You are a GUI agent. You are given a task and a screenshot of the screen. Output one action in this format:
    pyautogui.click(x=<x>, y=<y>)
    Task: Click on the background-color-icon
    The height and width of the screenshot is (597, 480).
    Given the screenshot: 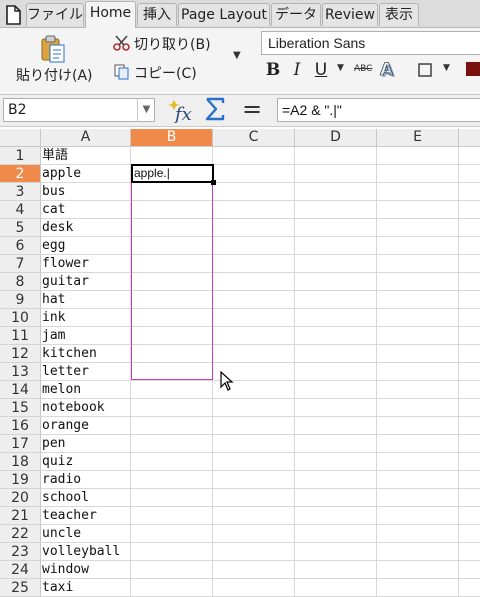 What is the action you would take?
    pyautogui.click(x=473, y=69)
    